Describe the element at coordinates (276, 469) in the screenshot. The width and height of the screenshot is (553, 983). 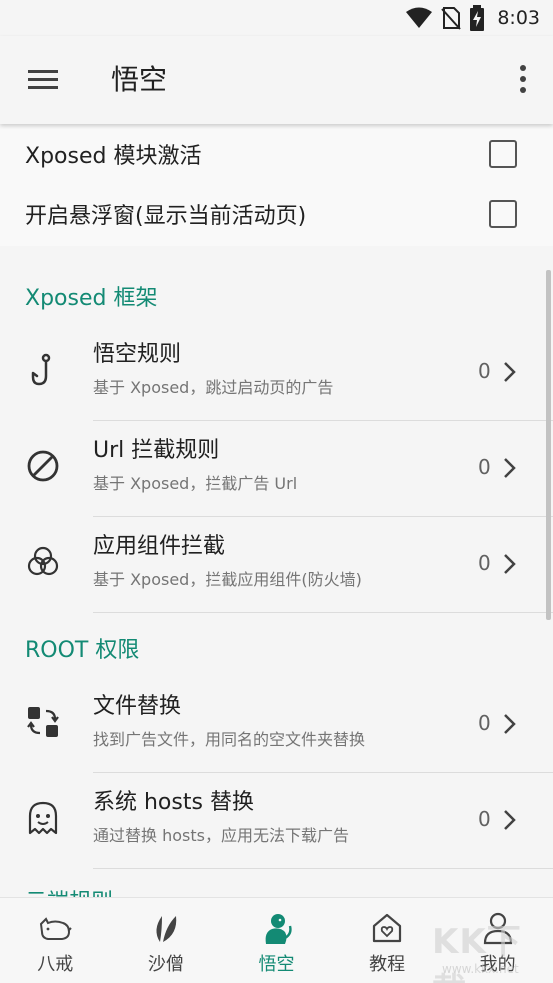
I see `list-item-url-block-rules: Url 拦截规则 基于 Xposed，拦截广告 Url 0` at that location.